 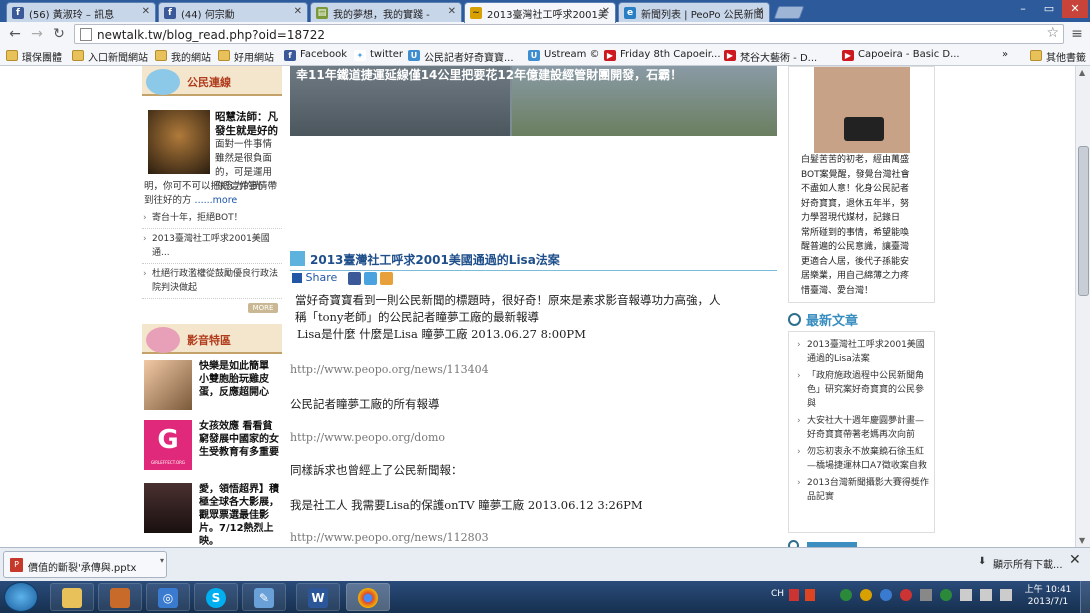 I want to click on browser-tab-5: e 新聞列表 | PeoPo 公民新聞 ✕, so click(x=694, y=12).